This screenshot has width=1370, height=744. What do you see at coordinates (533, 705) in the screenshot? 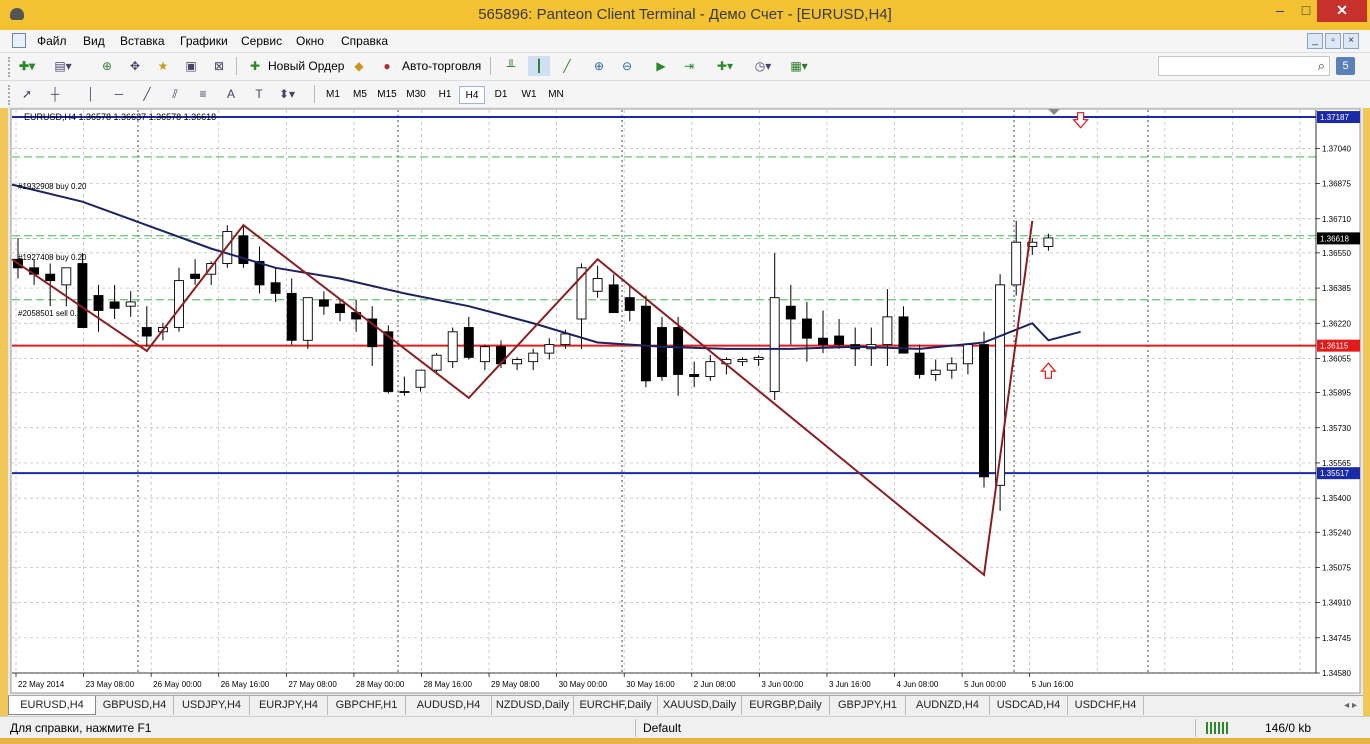
I see `tab-nzdusd-daily: NZDUSD,Daily` at bounding box center [533, 705].